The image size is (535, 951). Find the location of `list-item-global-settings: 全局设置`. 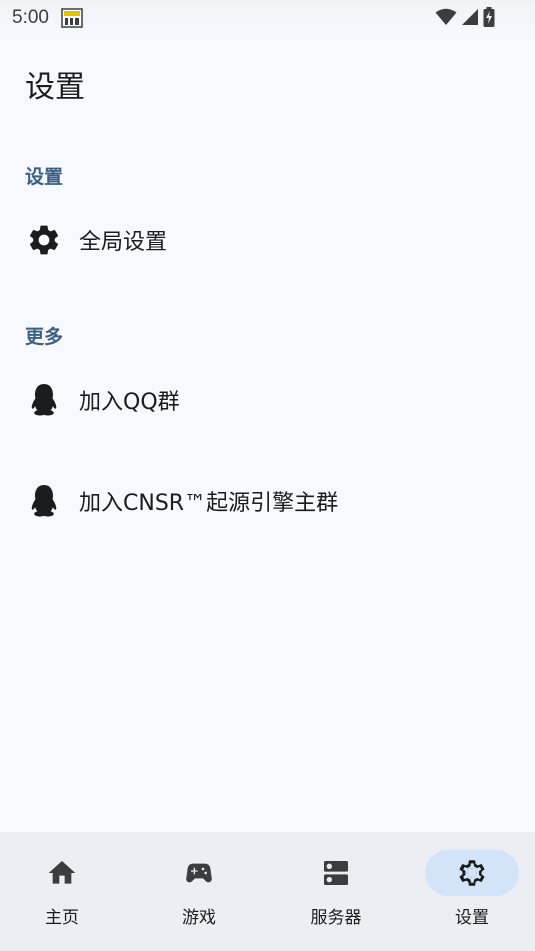

list-item-global-settings: 全局设置 is located at coordinates (267, 240).